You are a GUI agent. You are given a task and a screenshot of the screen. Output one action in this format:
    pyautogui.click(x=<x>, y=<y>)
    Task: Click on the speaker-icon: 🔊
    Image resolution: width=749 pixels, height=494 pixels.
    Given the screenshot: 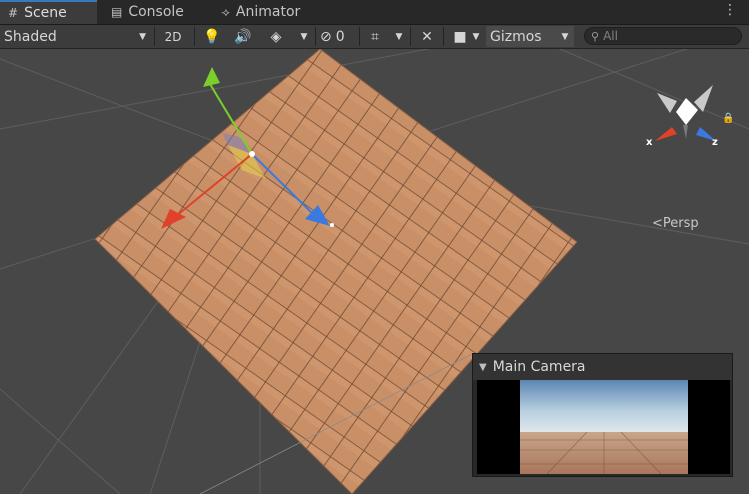 What is the action you would take?
    pyautogui.click(x=243, y=36)
    